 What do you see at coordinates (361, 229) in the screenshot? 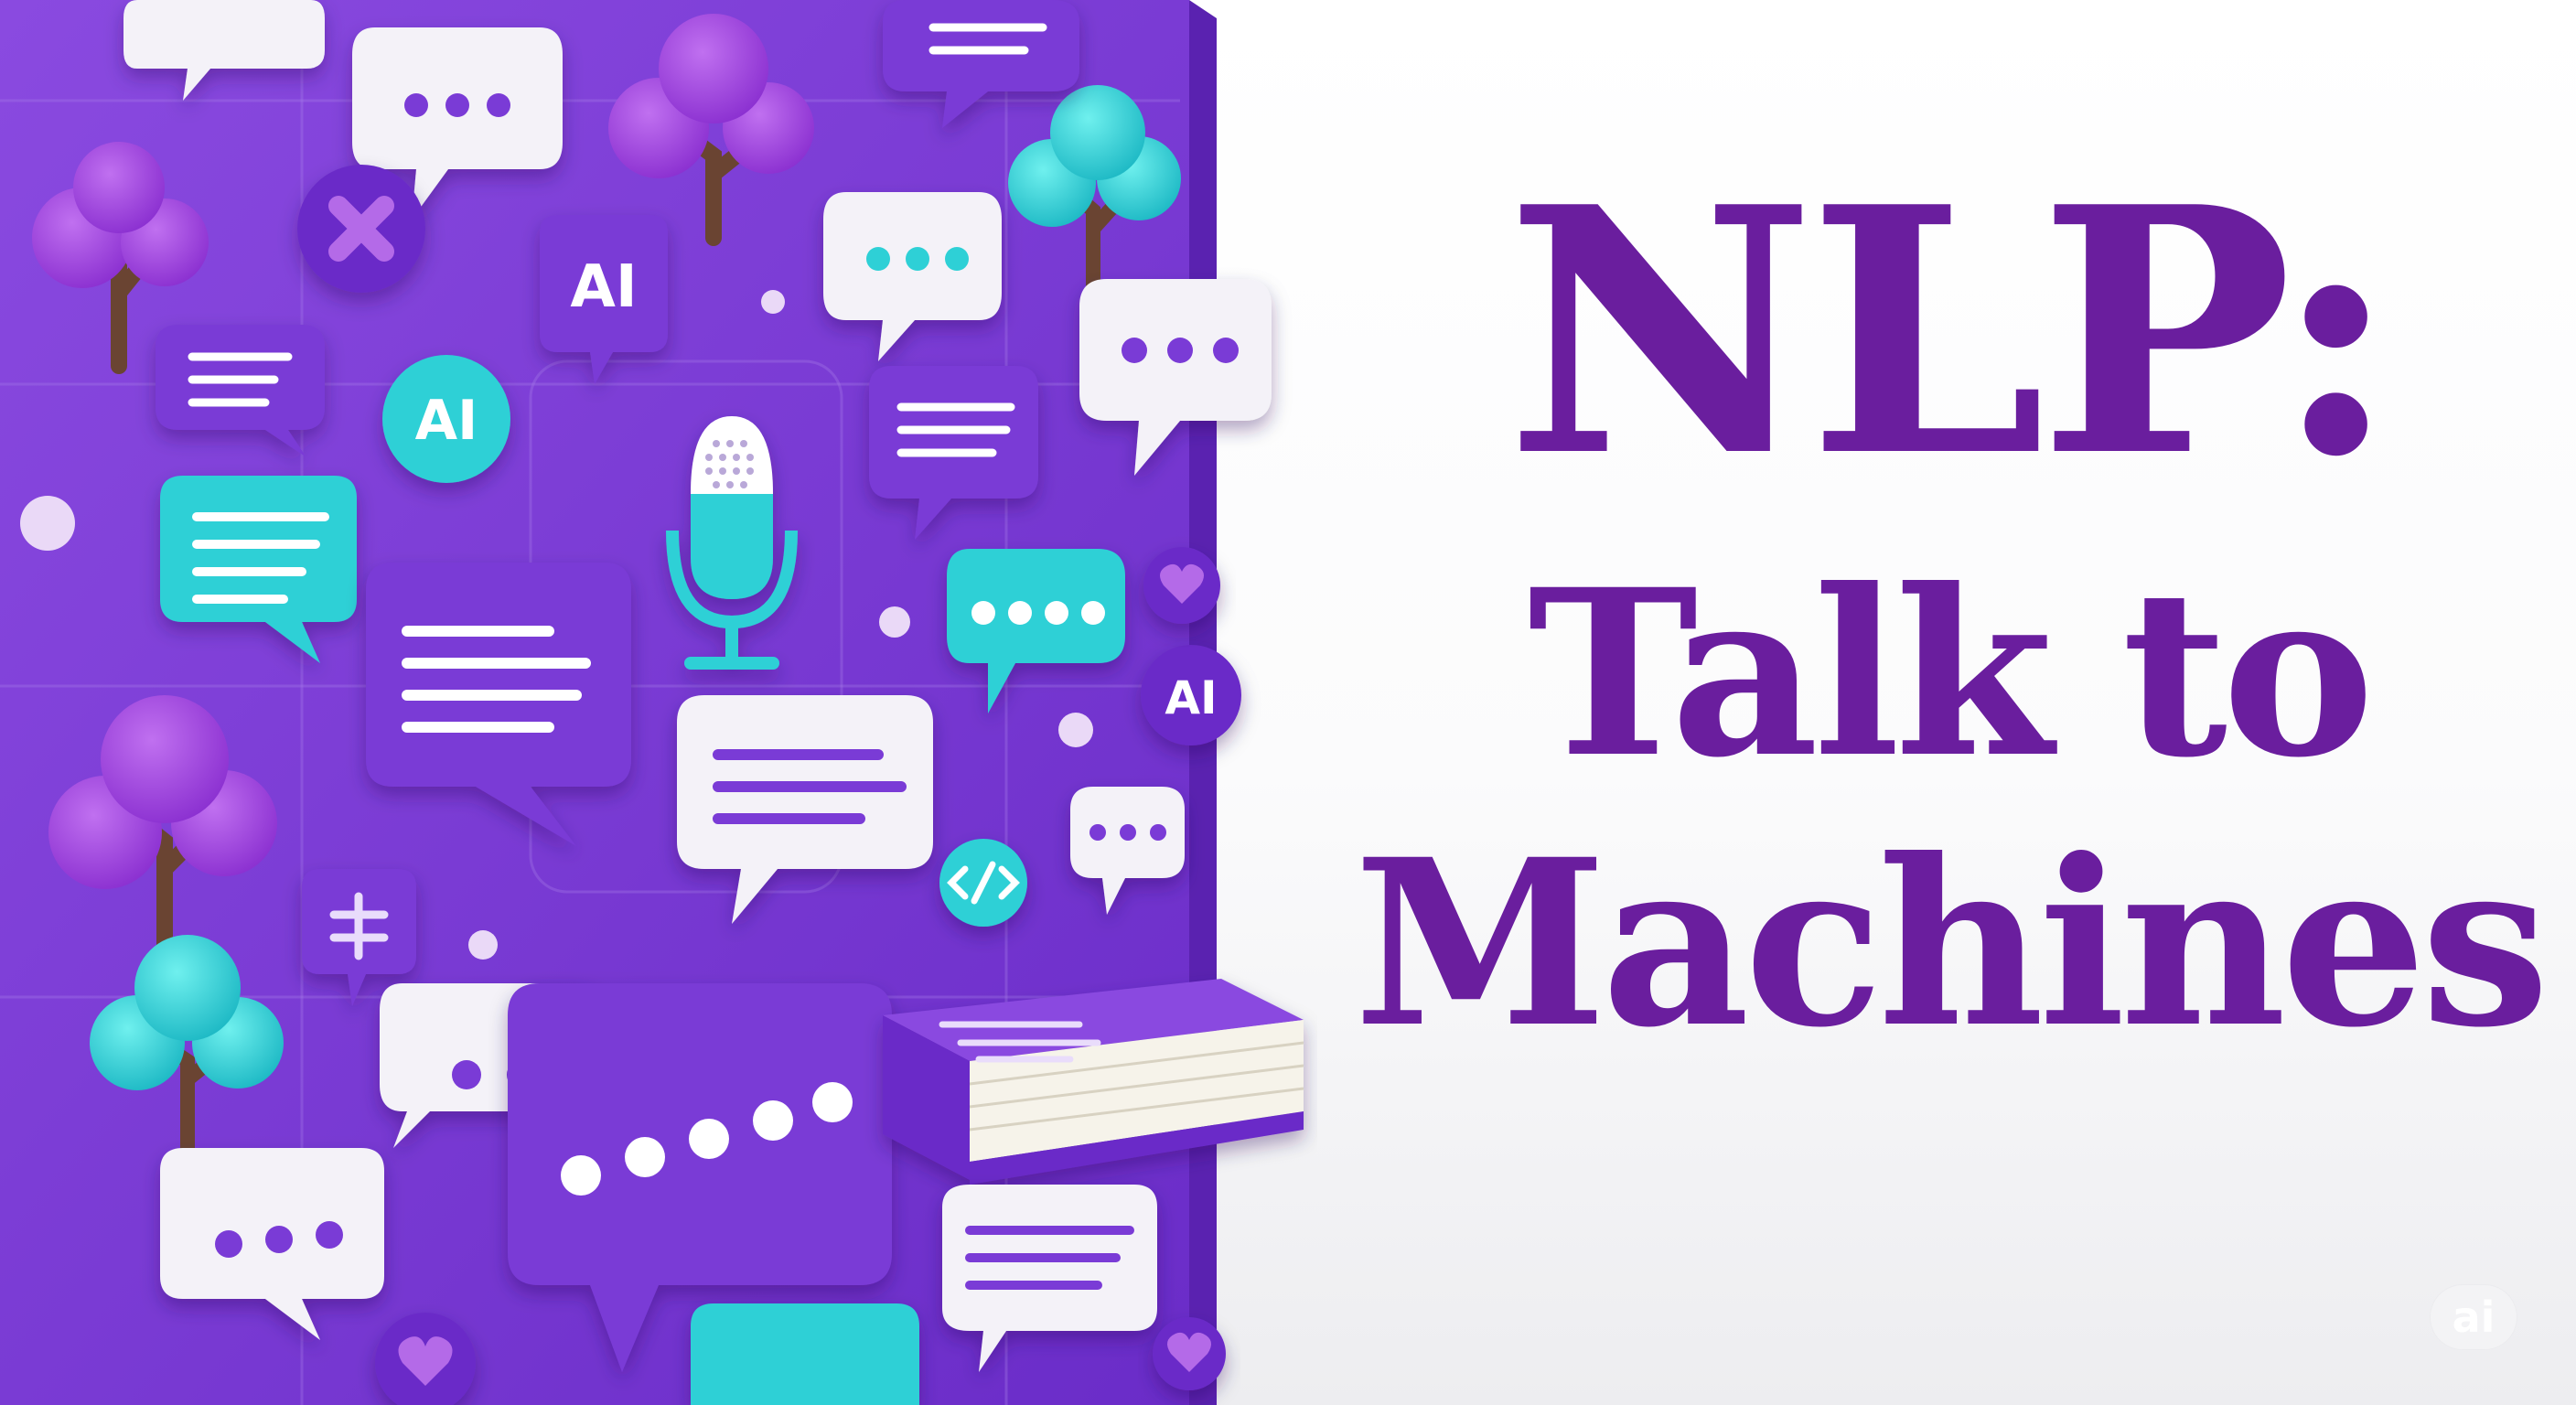
I see `close-icon` at bounding box center [361, 229].